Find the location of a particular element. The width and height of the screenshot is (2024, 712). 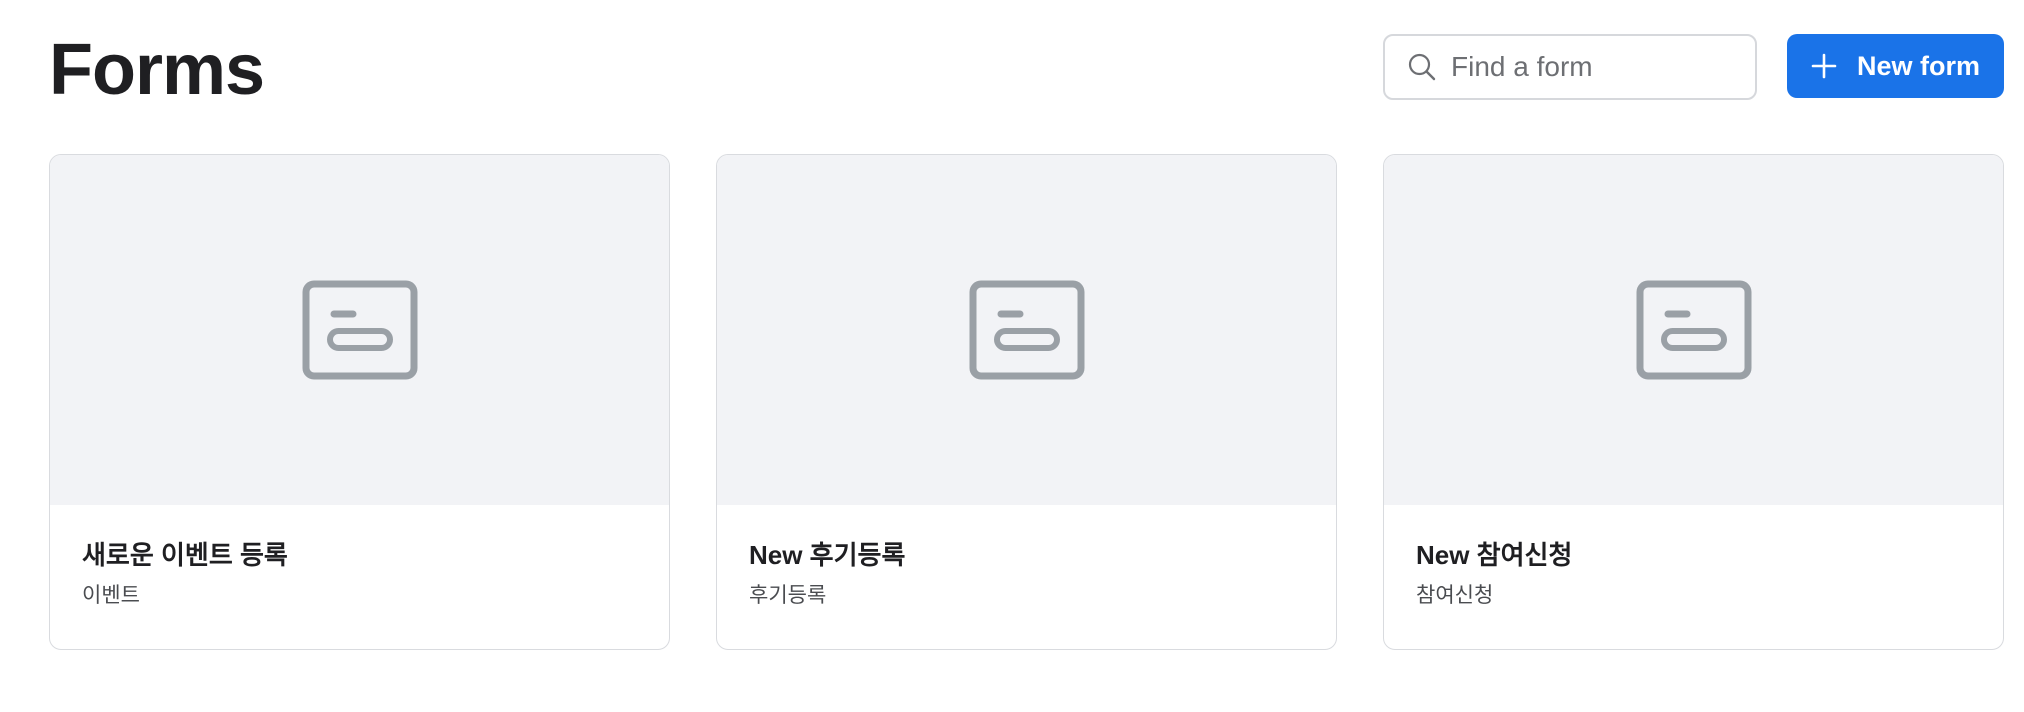

search-input is located at coordinates (1631, 67).